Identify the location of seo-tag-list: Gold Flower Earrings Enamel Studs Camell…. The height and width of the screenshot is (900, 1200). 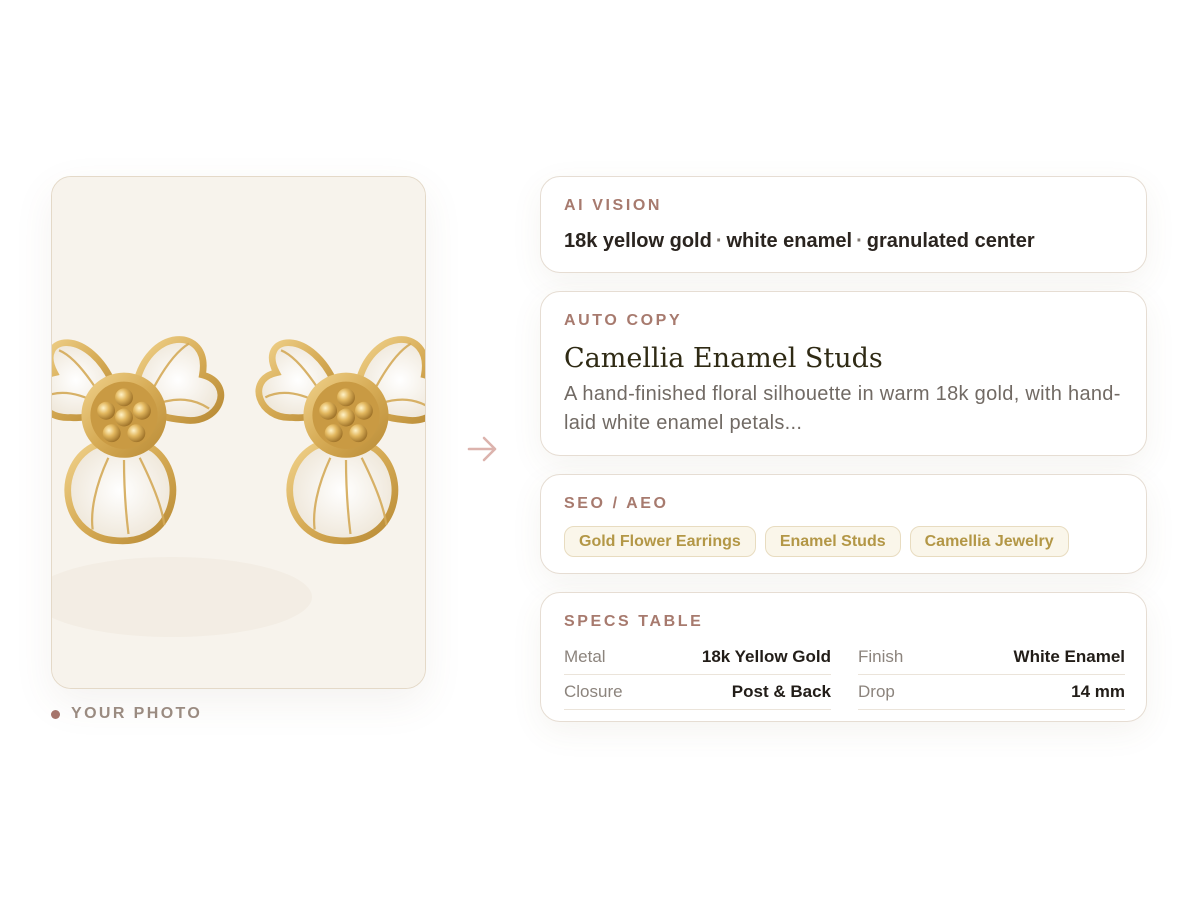
(843, 541).